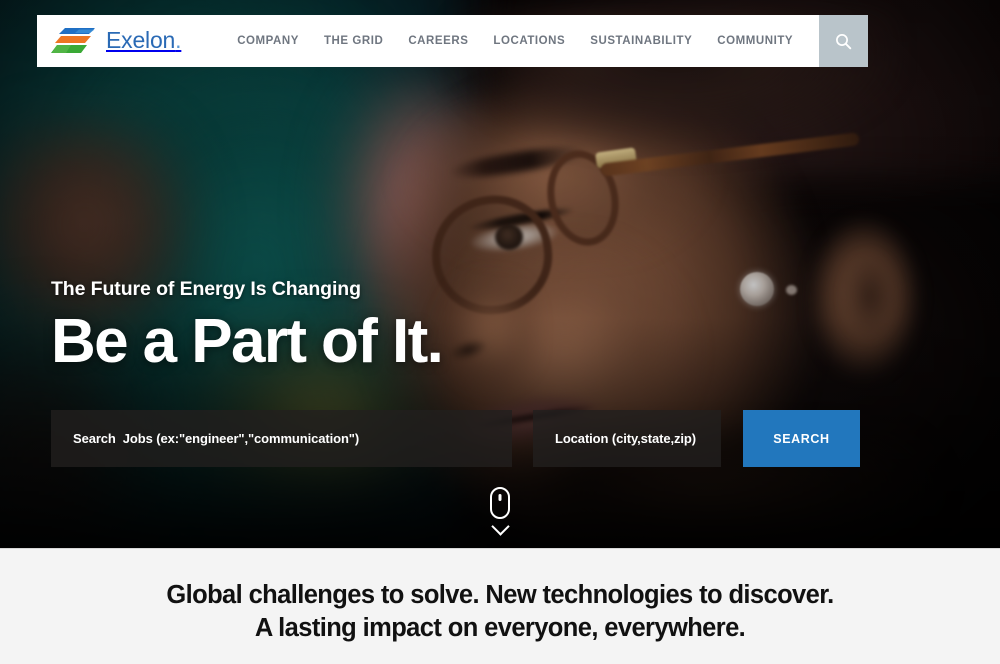  What do you see at coordinates (73, 40) in the screenshot?
I see `exelon-swoosh-logo-icon` at bounding box center [73, 40].